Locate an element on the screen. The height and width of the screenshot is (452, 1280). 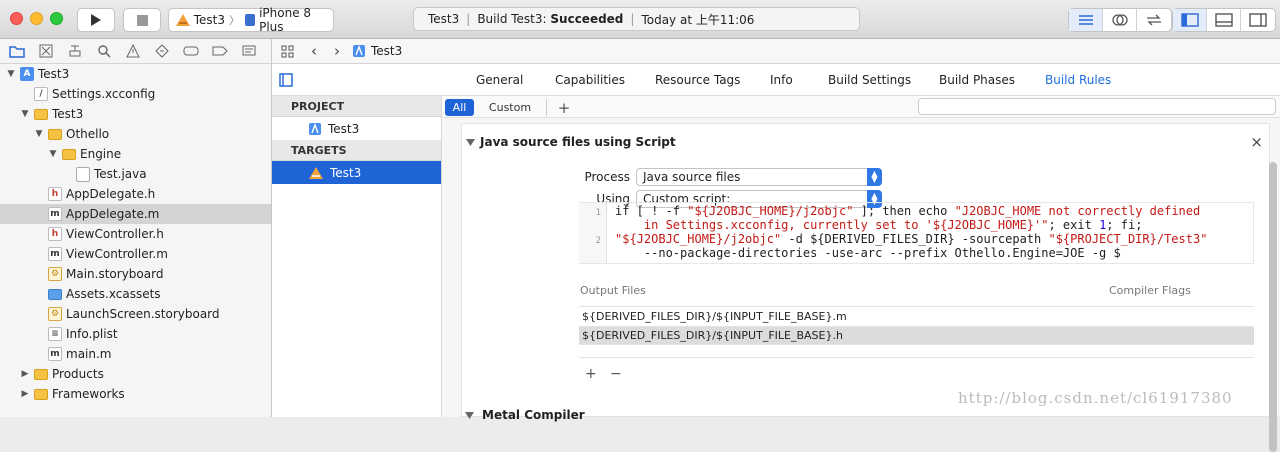
warning-icon is located at coordinates (132, 51).